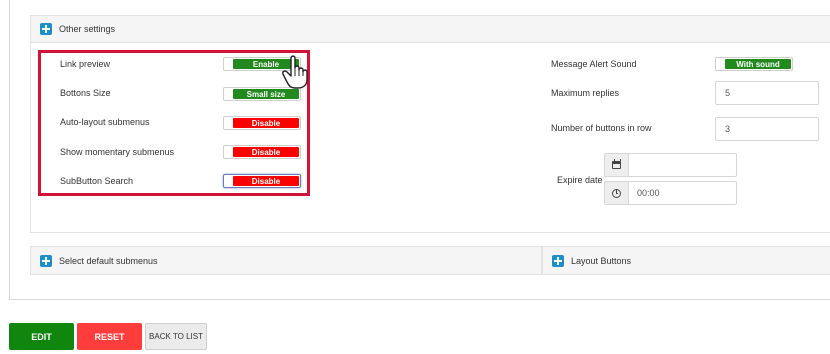 Image resolution: width=830 pixels, height=354 pixels. Describe the element at coordinates (601, 260) in the screenshot. I see `layout-buttons-title: Layout Buttons` at that location.